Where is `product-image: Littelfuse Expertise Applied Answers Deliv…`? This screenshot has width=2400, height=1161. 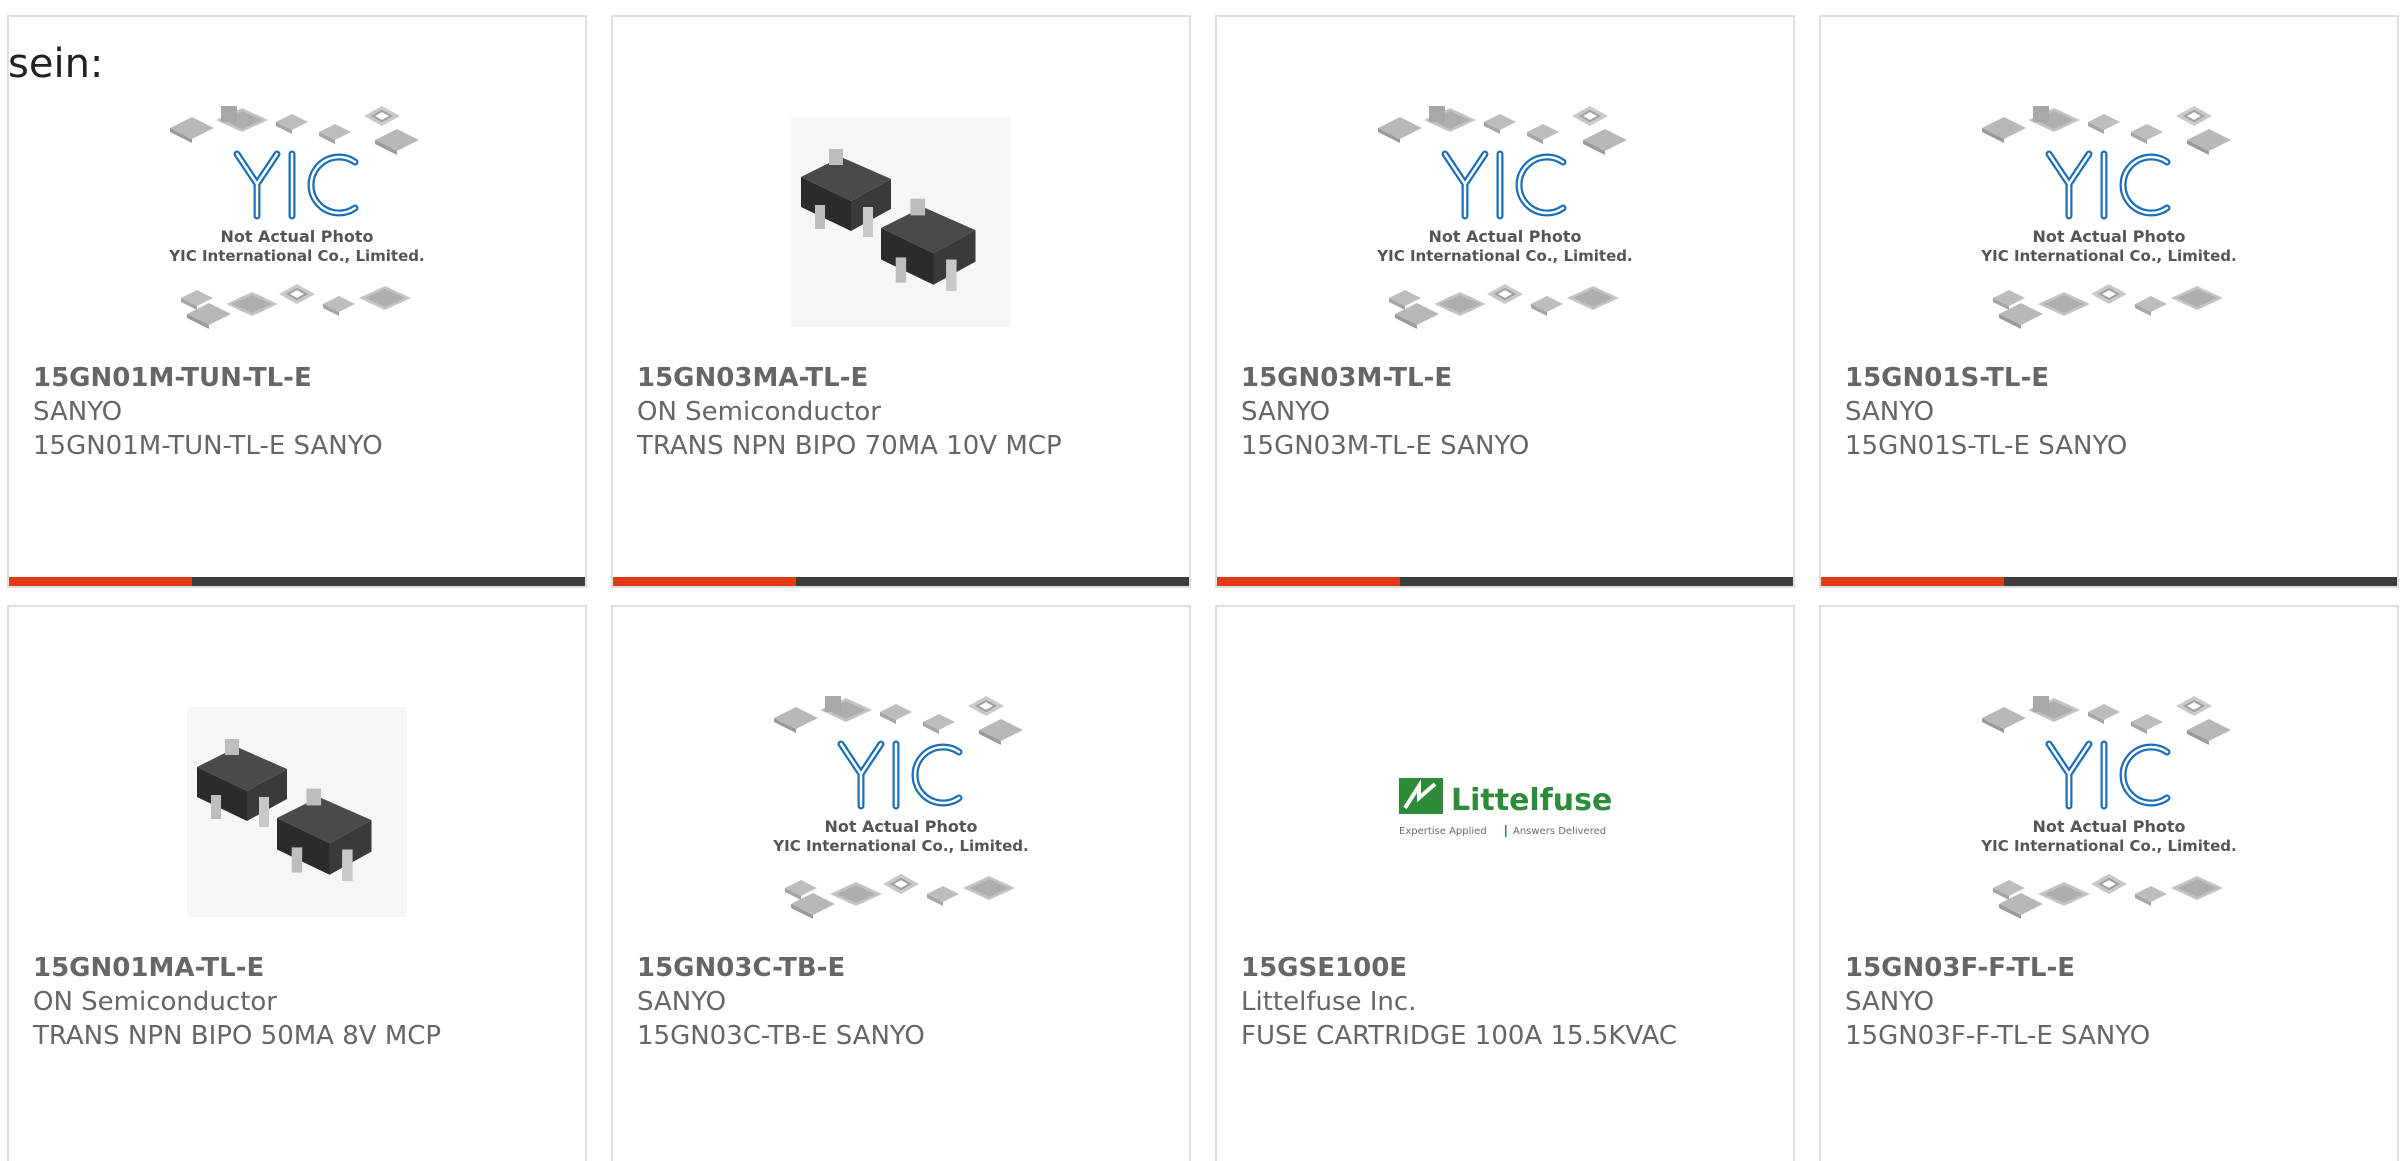 product-image: Littelfuse Expertise Applied Answers Deliv… is located at coordinates (1505, 812).